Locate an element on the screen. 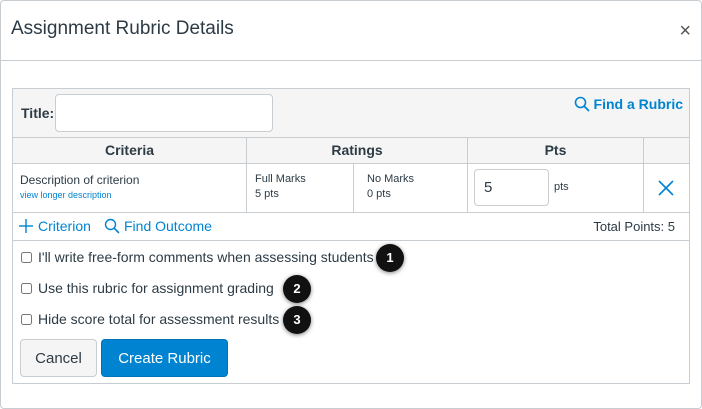  title-label: Title: is located at coordinates (38, 113).